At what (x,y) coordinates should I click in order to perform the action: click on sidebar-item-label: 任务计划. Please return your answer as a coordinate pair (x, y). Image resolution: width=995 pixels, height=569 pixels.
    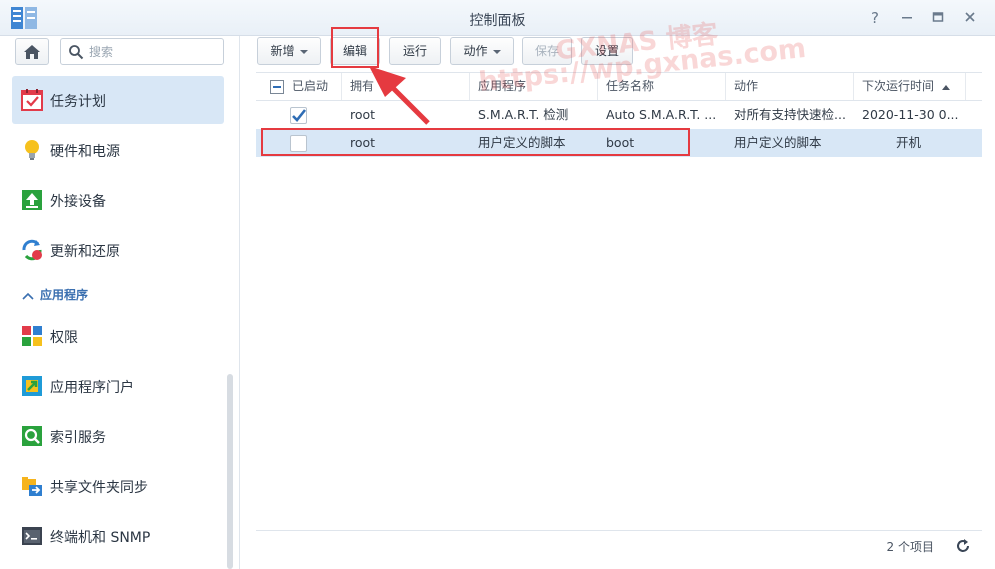
    Looking at the image, I should click on (78, 102).